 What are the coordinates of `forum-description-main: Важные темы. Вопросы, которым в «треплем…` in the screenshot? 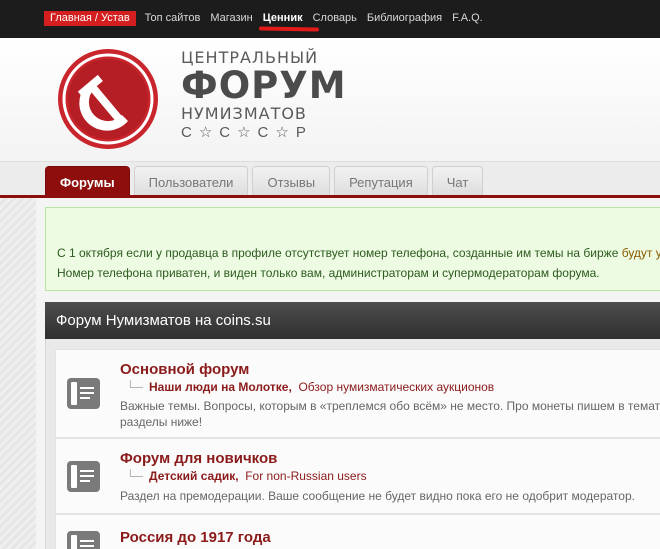 It's located at (390, 414).